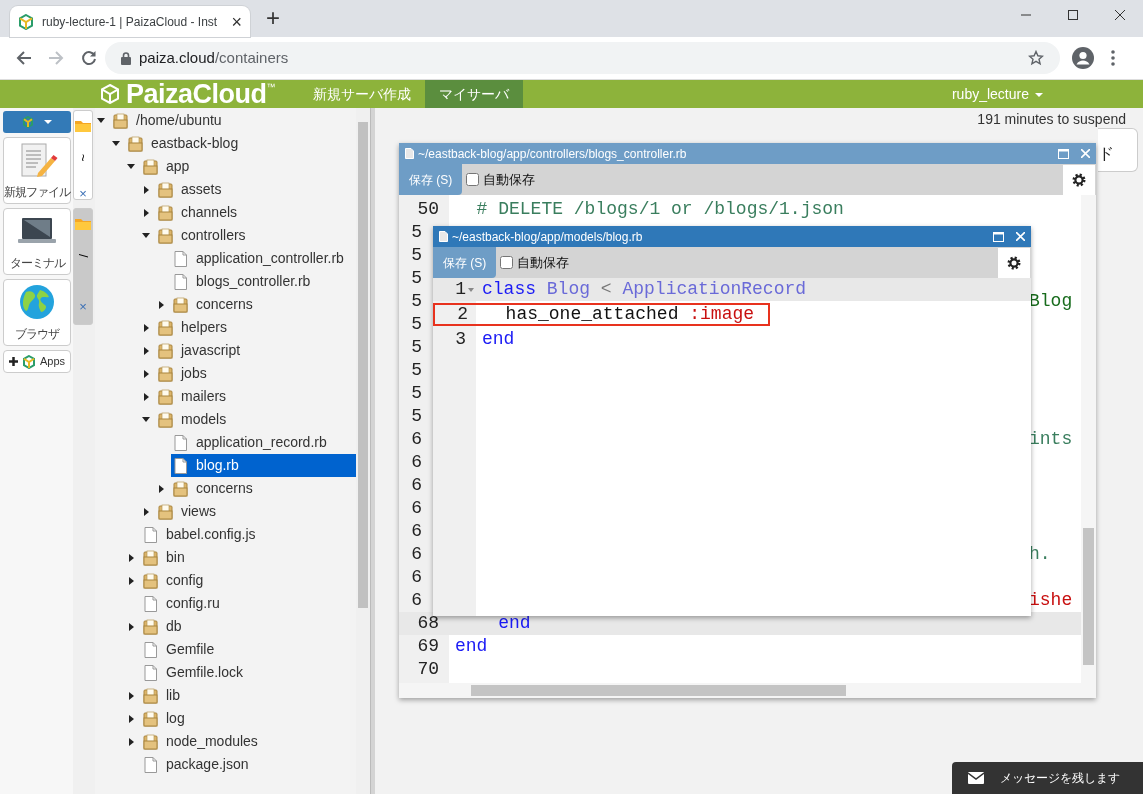  What do you see at coordinates (248, 534) in the screenshot?
I see `tree-item: babel.config.js` at bounding box center [248, 534].